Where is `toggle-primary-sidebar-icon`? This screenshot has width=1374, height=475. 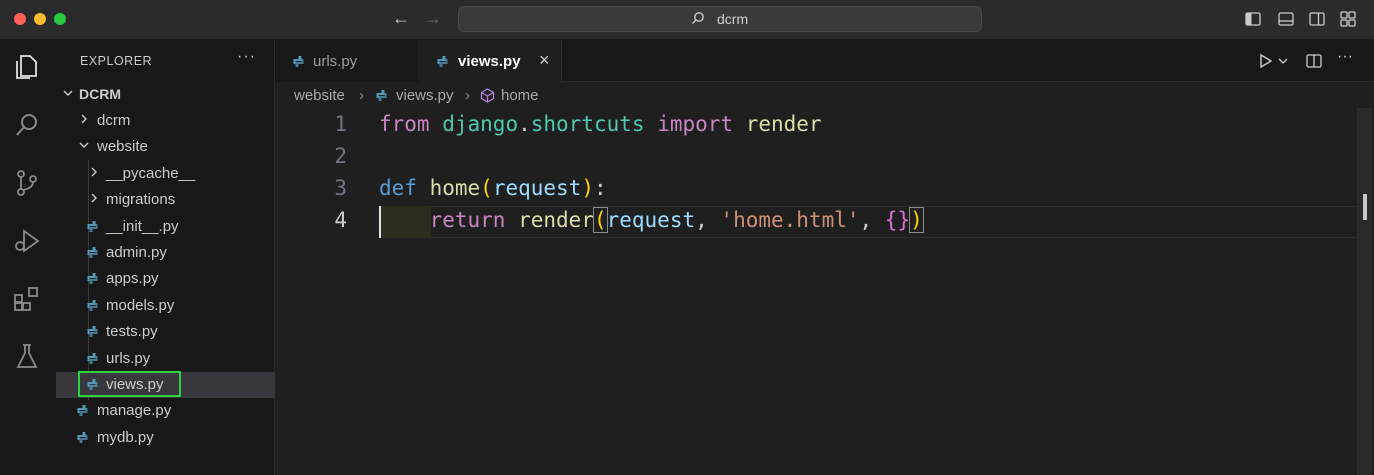 toggle-primary-sidebar-icon is located at coordinates (1253, 19).